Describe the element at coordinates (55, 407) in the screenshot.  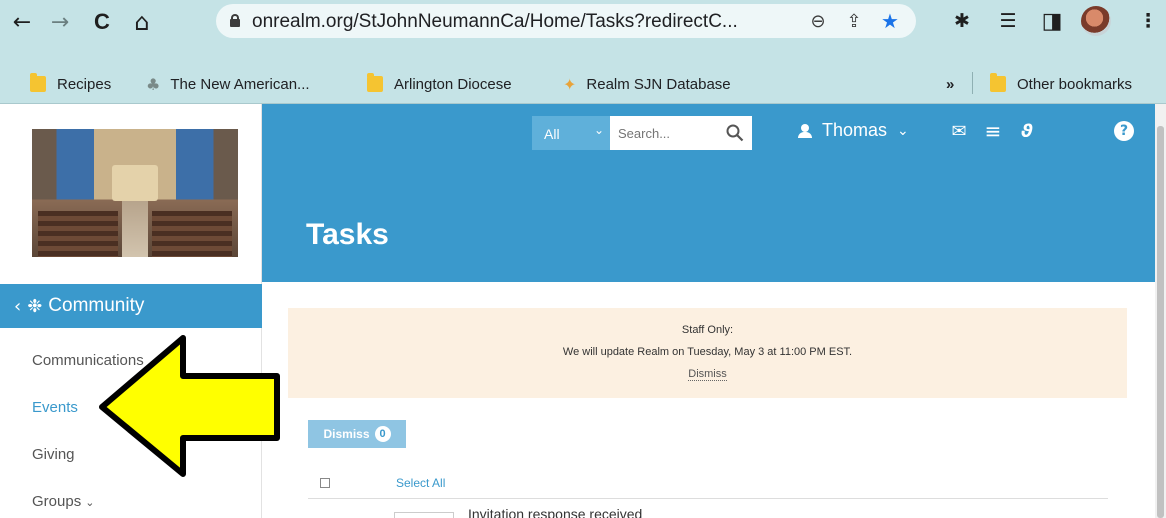
I see `sidebar-item-events: Events` at that location.